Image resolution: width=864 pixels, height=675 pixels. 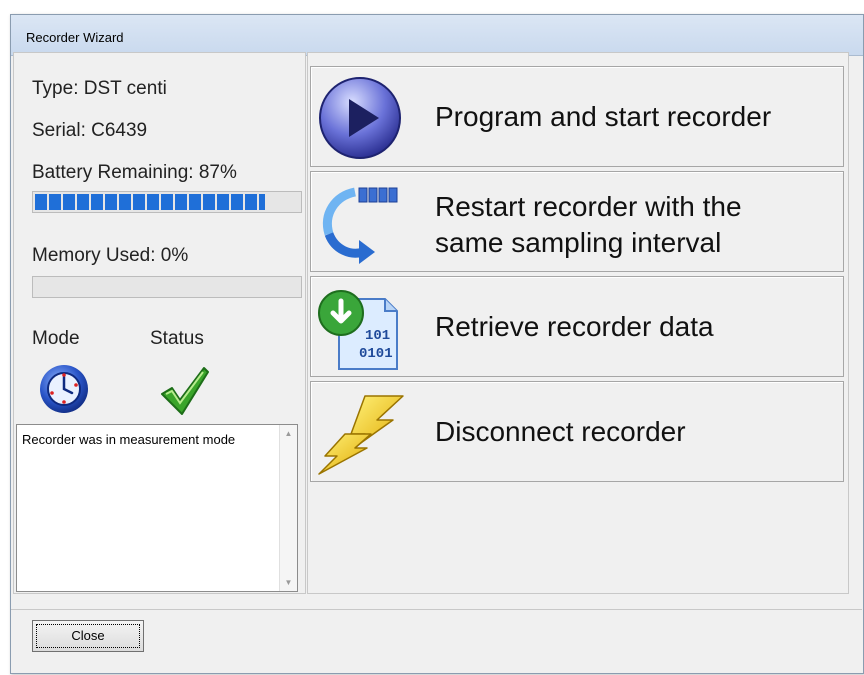 What do you see at coordinates (288, 433) in the screenshot?
I see `scroll-up-arrow-icon: ▲` at bounding box center [288, 433].